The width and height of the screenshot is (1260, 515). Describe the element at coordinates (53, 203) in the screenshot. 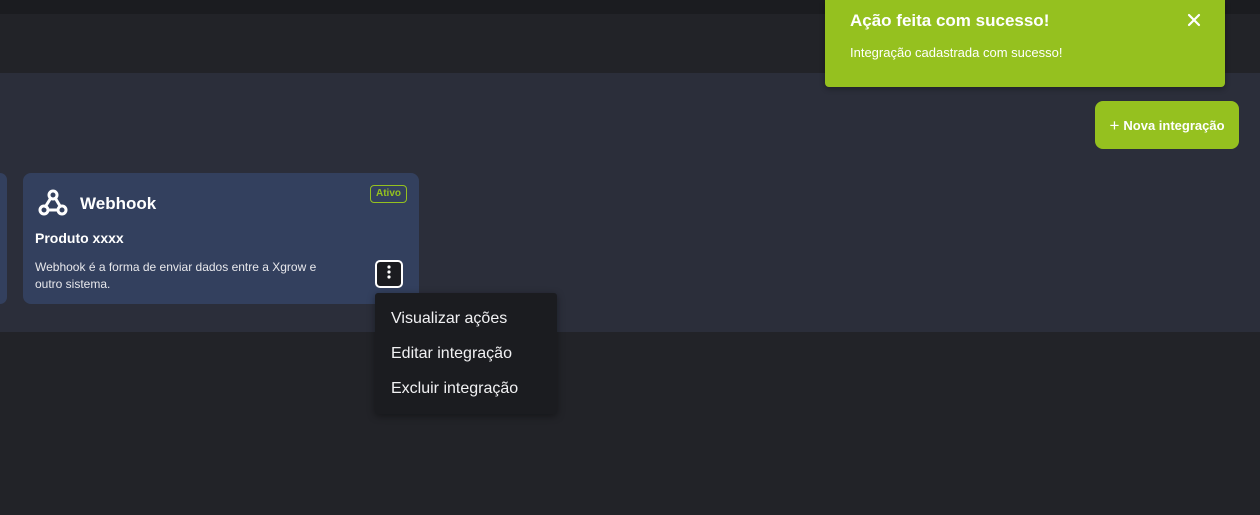

I see `webhook-icon` at that location.